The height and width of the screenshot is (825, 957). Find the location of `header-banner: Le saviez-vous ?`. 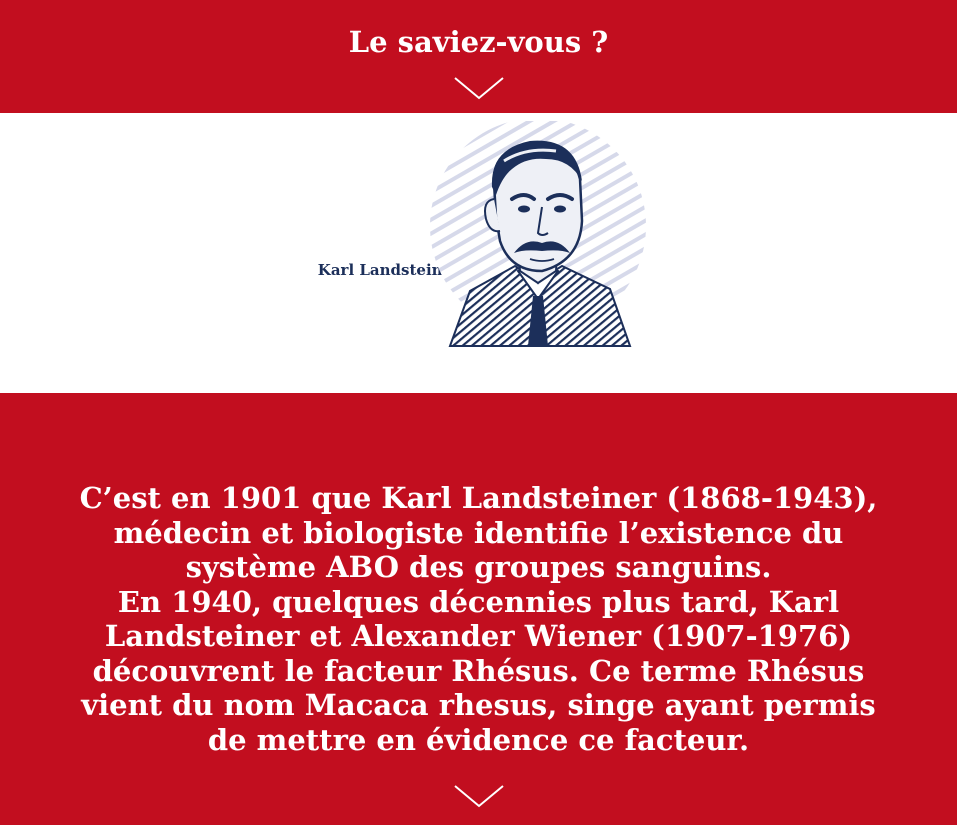

header-banner: Le saviez-vous ? is located at coordinates (478, 56).